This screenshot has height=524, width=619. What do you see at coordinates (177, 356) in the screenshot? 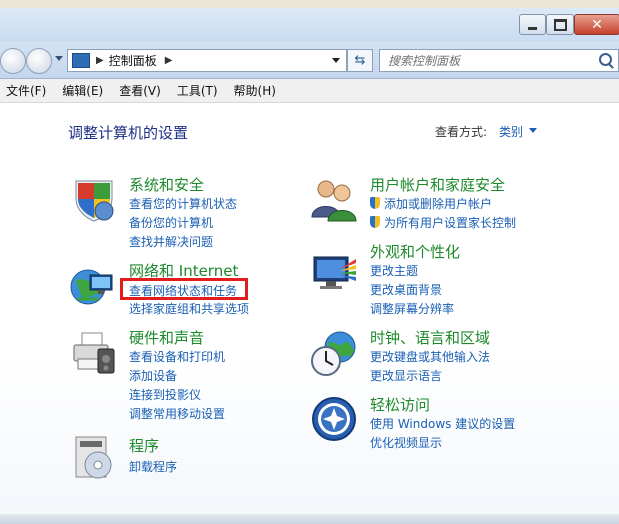
I see `link-devices-printers: 查看设备和打印机` at bounding box center [177, 356].